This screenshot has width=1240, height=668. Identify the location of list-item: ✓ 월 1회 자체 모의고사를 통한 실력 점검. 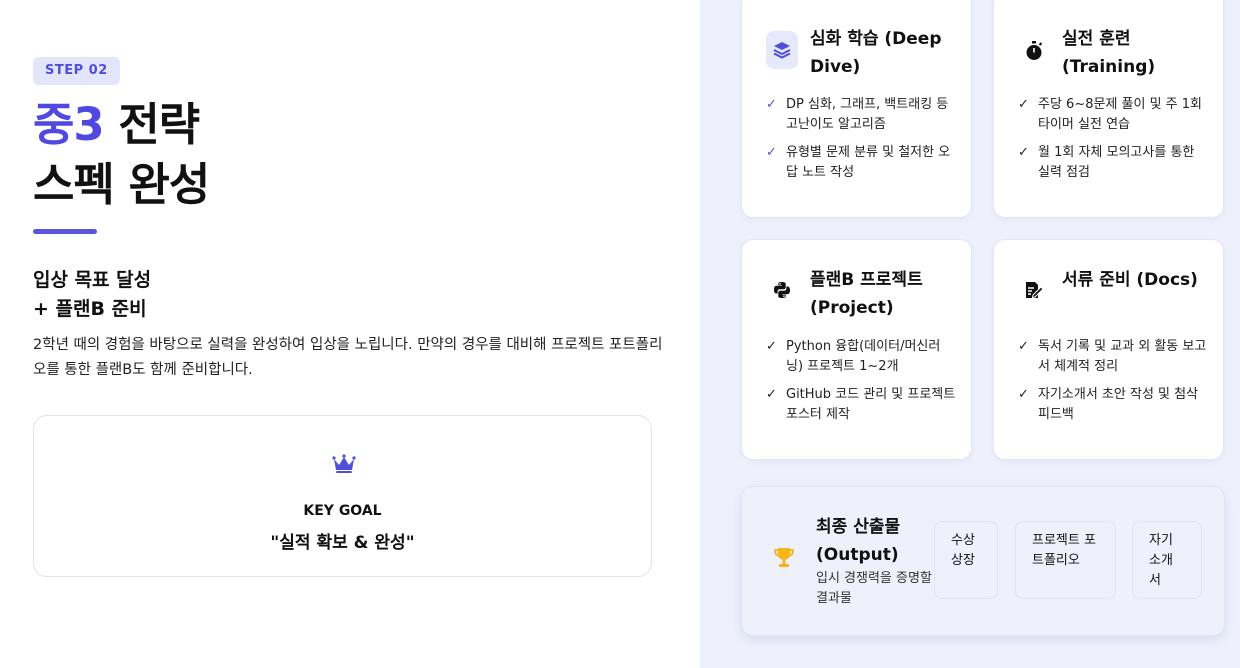
(1113, 163).